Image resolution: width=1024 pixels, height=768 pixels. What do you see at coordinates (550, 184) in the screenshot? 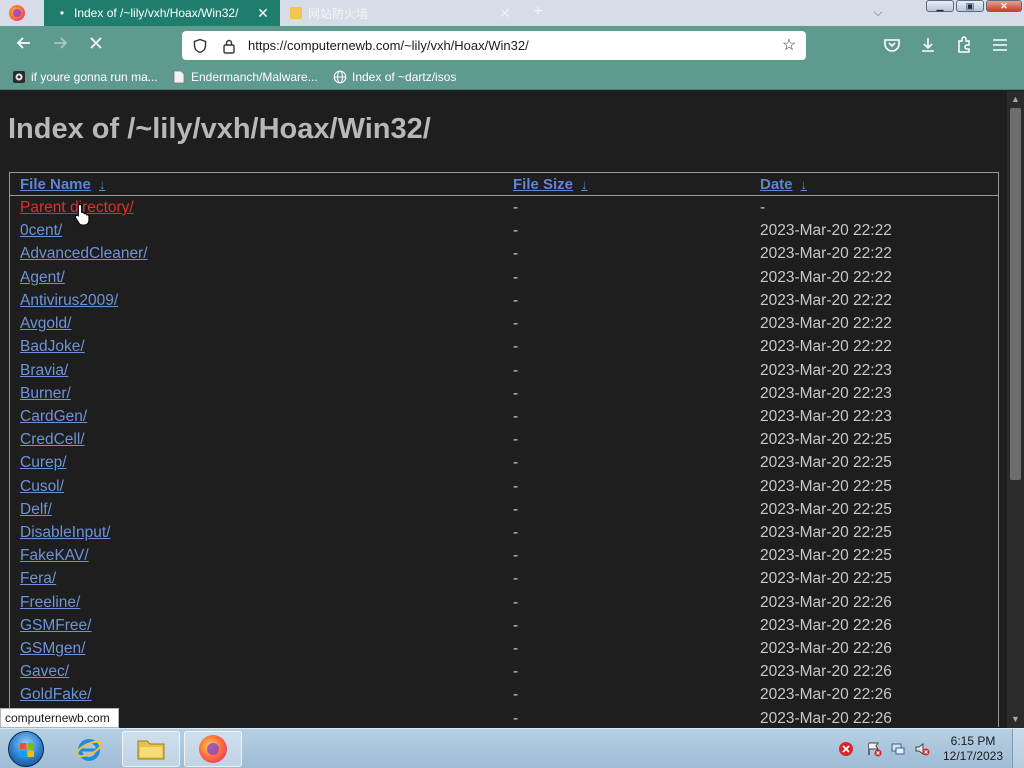
I see `column-header-size: File Size ↓` at bounding box center [550, 184].